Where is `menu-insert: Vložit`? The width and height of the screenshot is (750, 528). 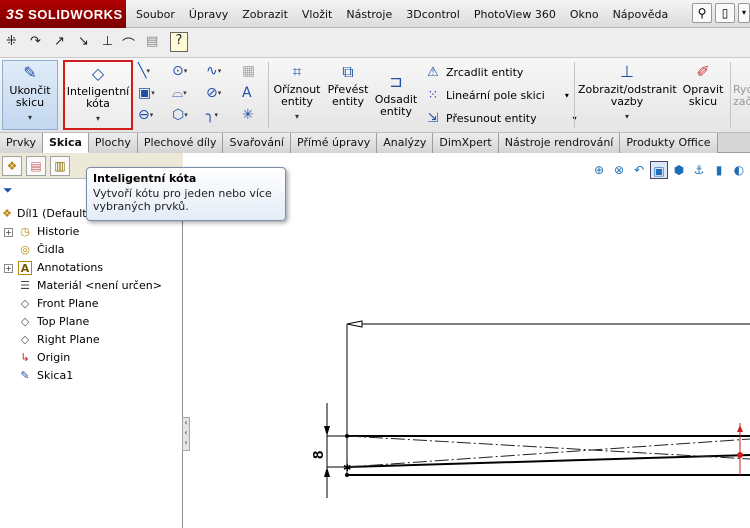
menu-insert: Vložit is located at coordinates (317, 14).